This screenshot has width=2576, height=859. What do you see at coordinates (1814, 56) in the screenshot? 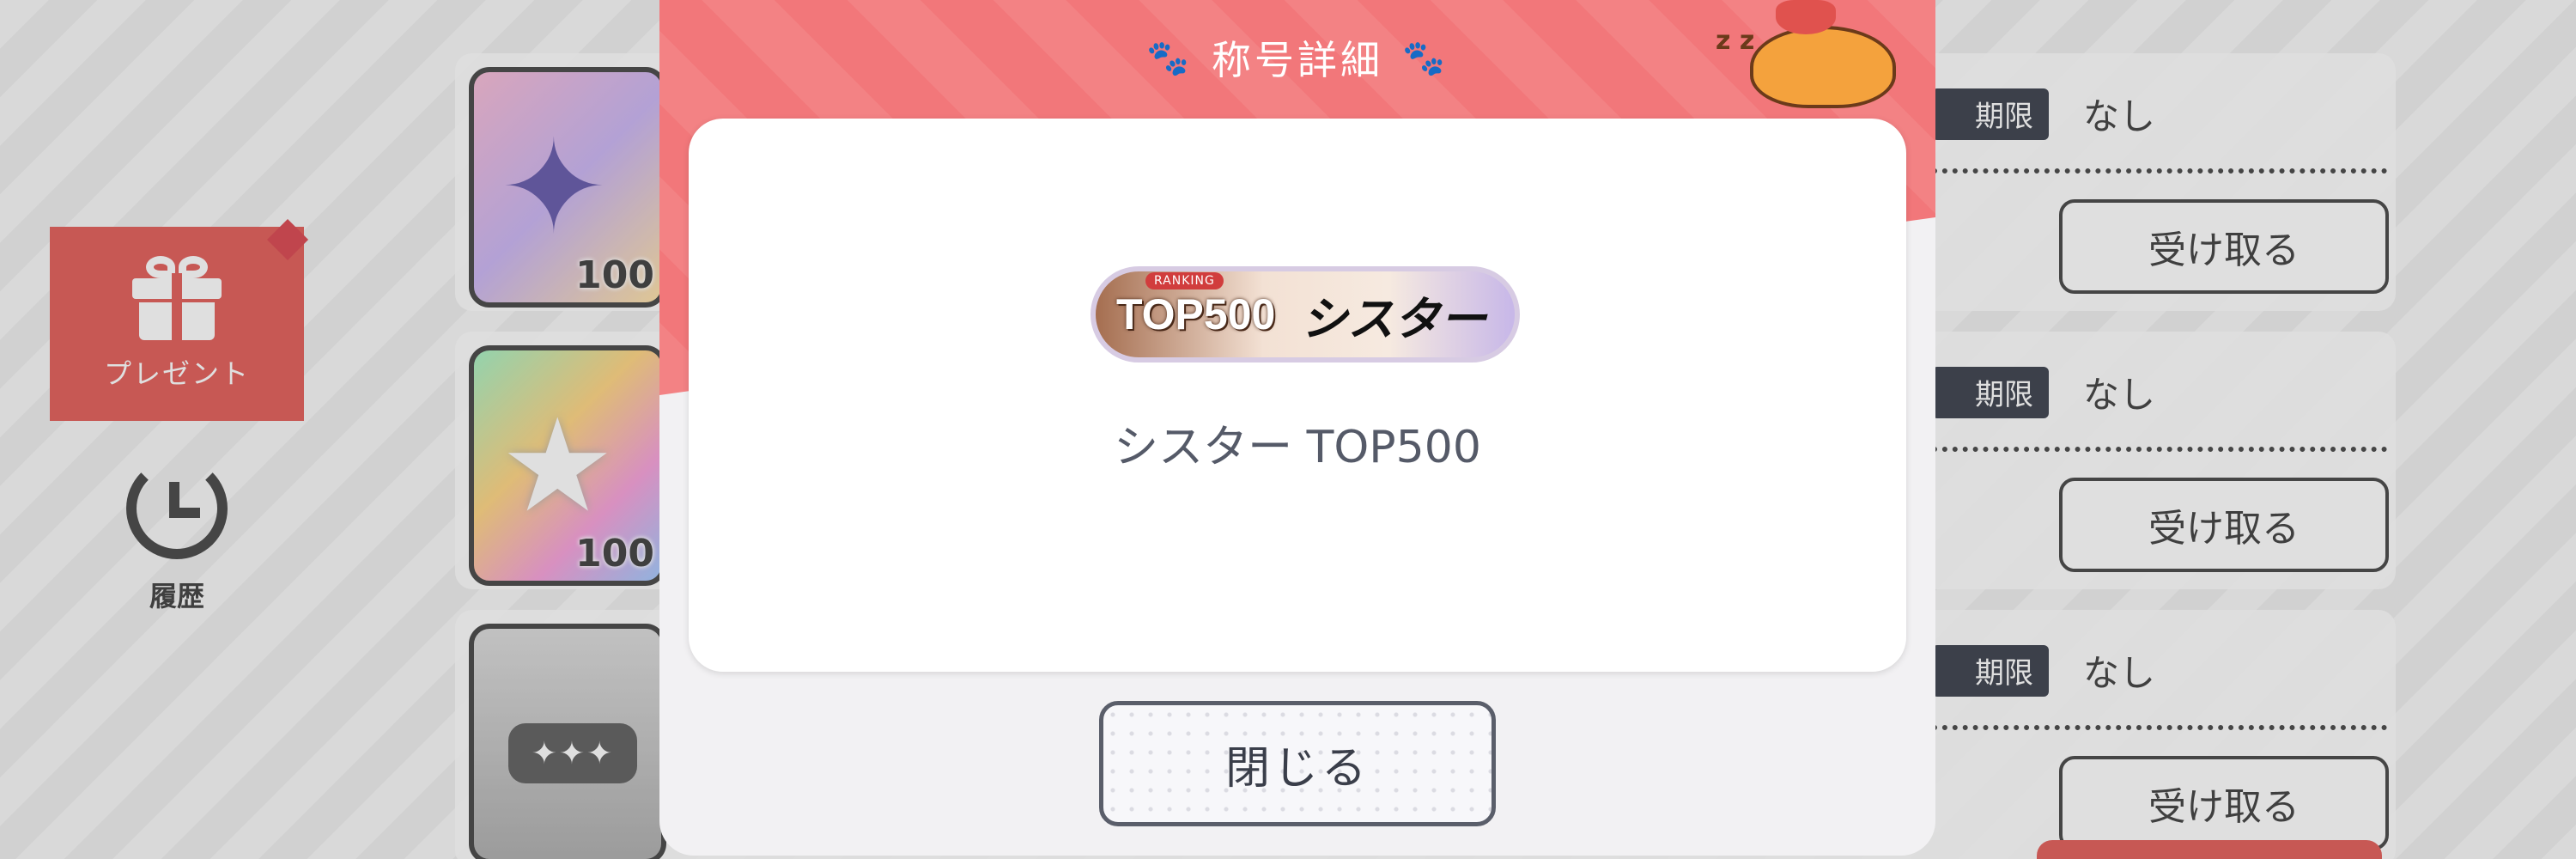
I see `sleeping-cat-icon: z z` at bounding box center [1814, 56].